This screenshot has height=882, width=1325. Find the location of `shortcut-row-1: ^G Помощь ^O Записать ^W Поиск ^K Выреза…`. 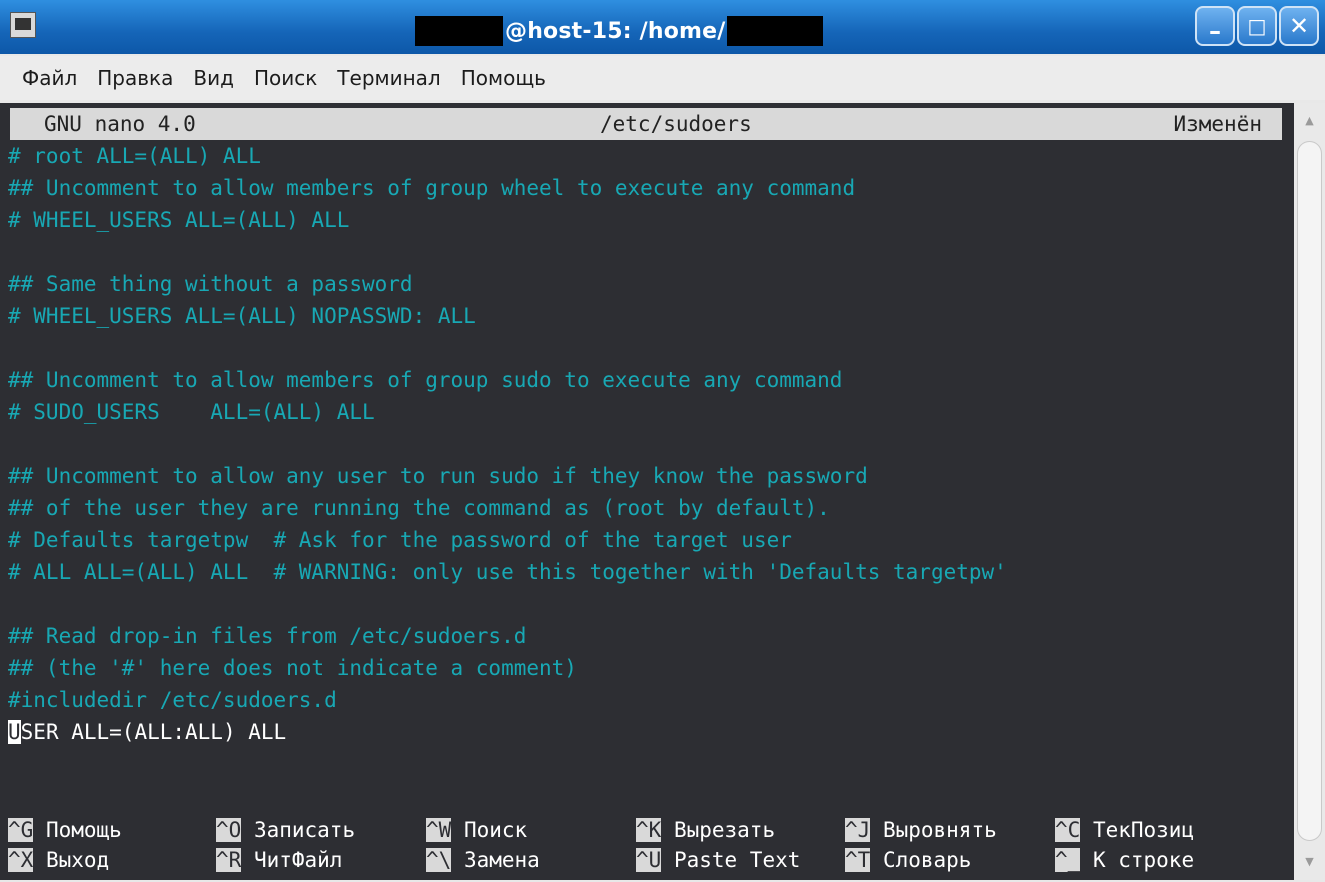

shortcut-row-1: ^G Помощь ^O Записать ^W Поиск ^K Выреза… is located at coordinates (601, 830).